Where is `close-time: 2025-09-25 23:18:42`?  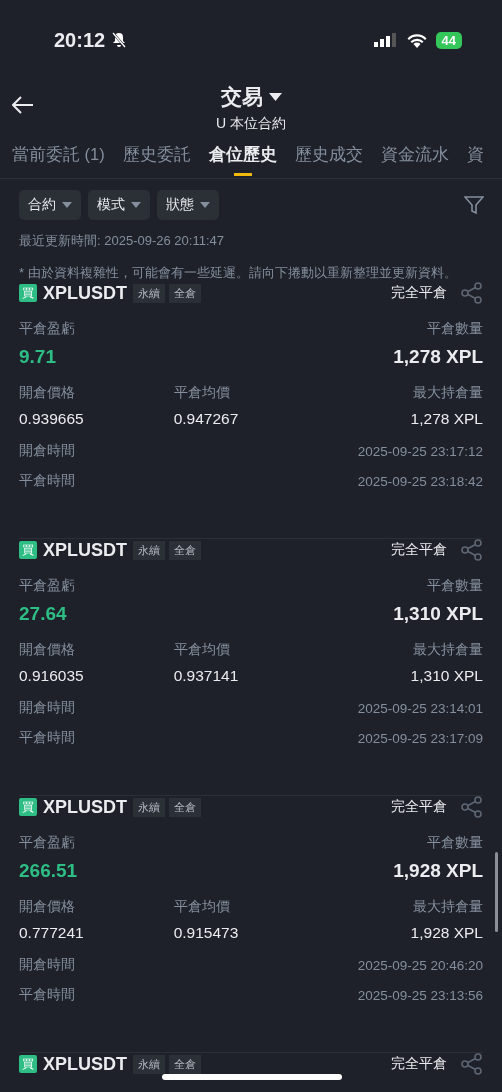
close-time: 2025-09-25 23:18:42 is located at coordinates (420, 481).